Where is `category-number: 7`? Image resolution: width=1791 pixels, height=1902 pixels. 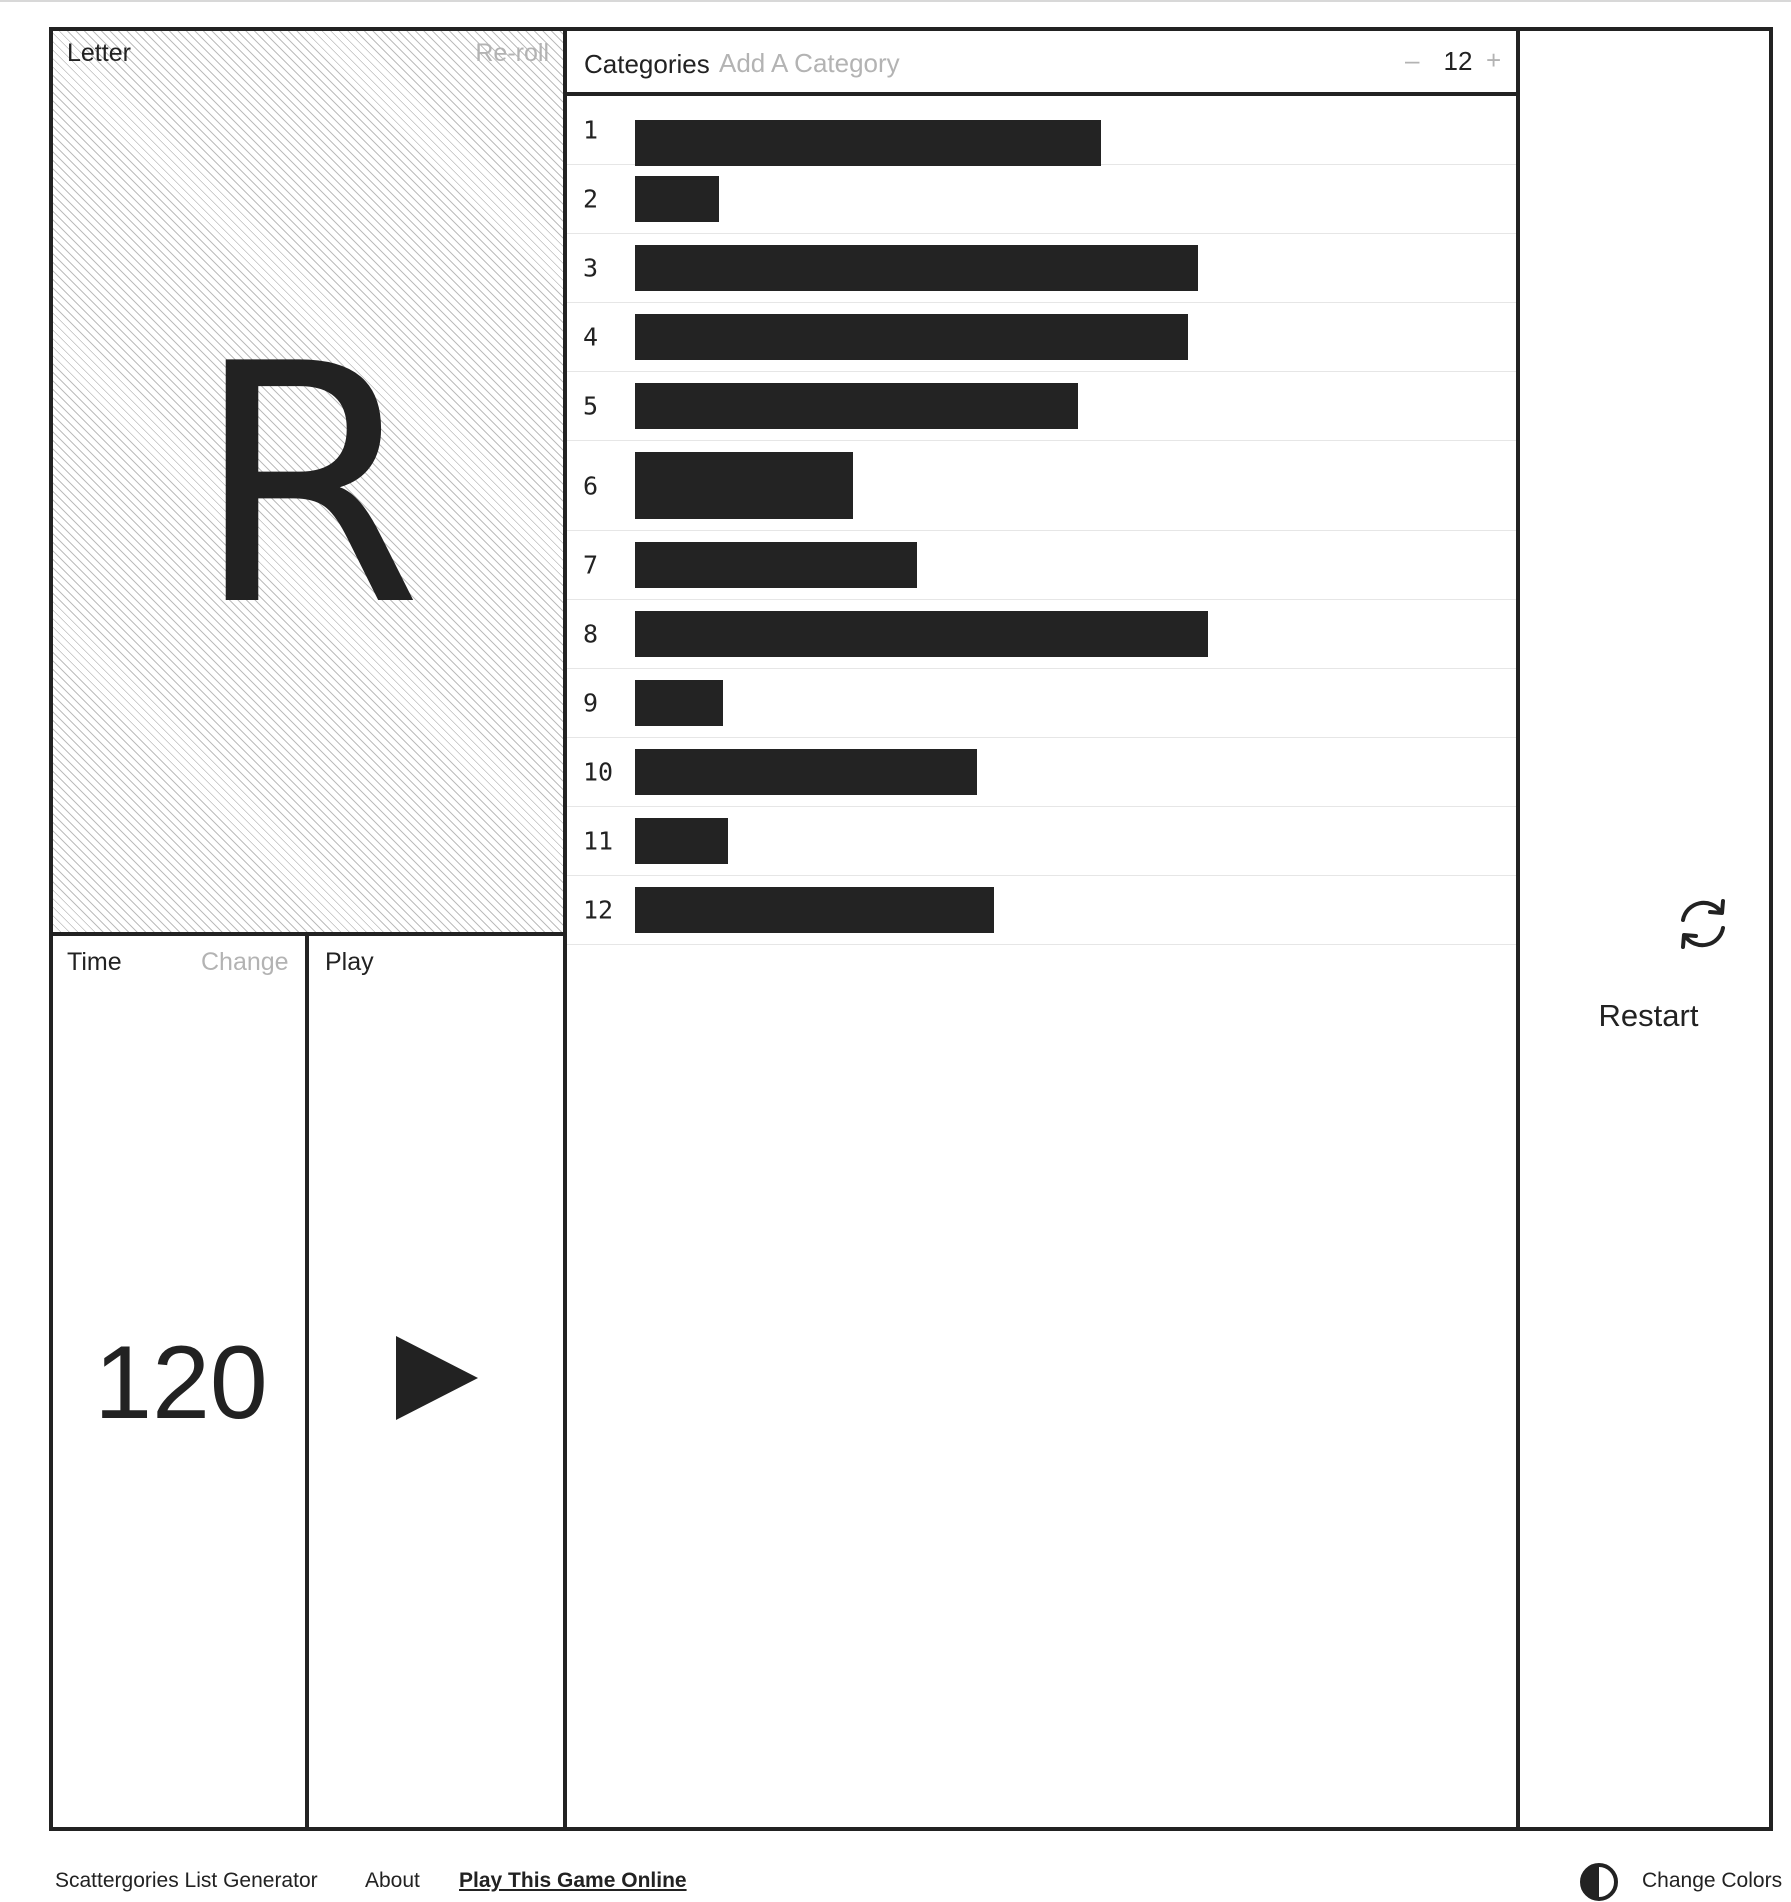 category-number: 7 is located at coordinates (591, 565).